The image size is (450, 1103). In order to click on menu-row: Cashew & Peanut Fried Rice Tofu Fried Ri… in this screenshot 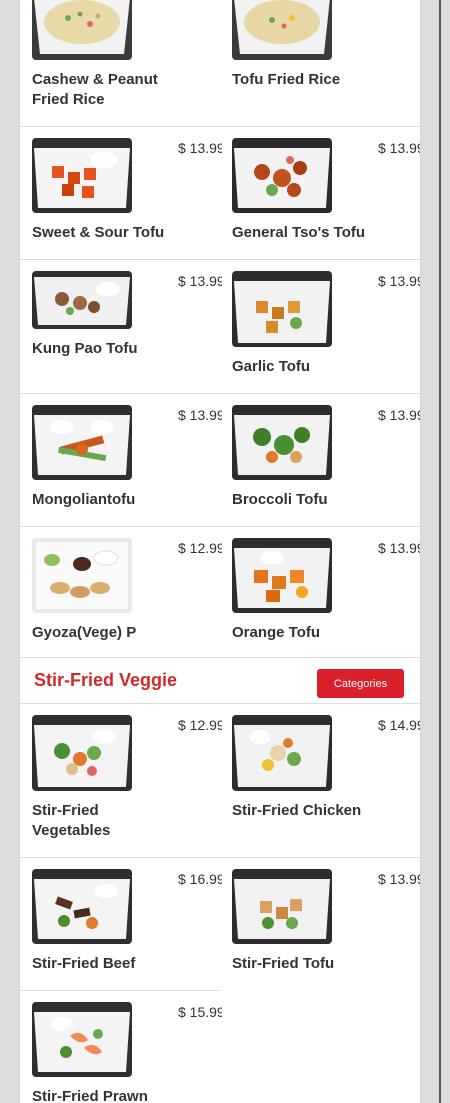, I will do `click(220, 63)`.